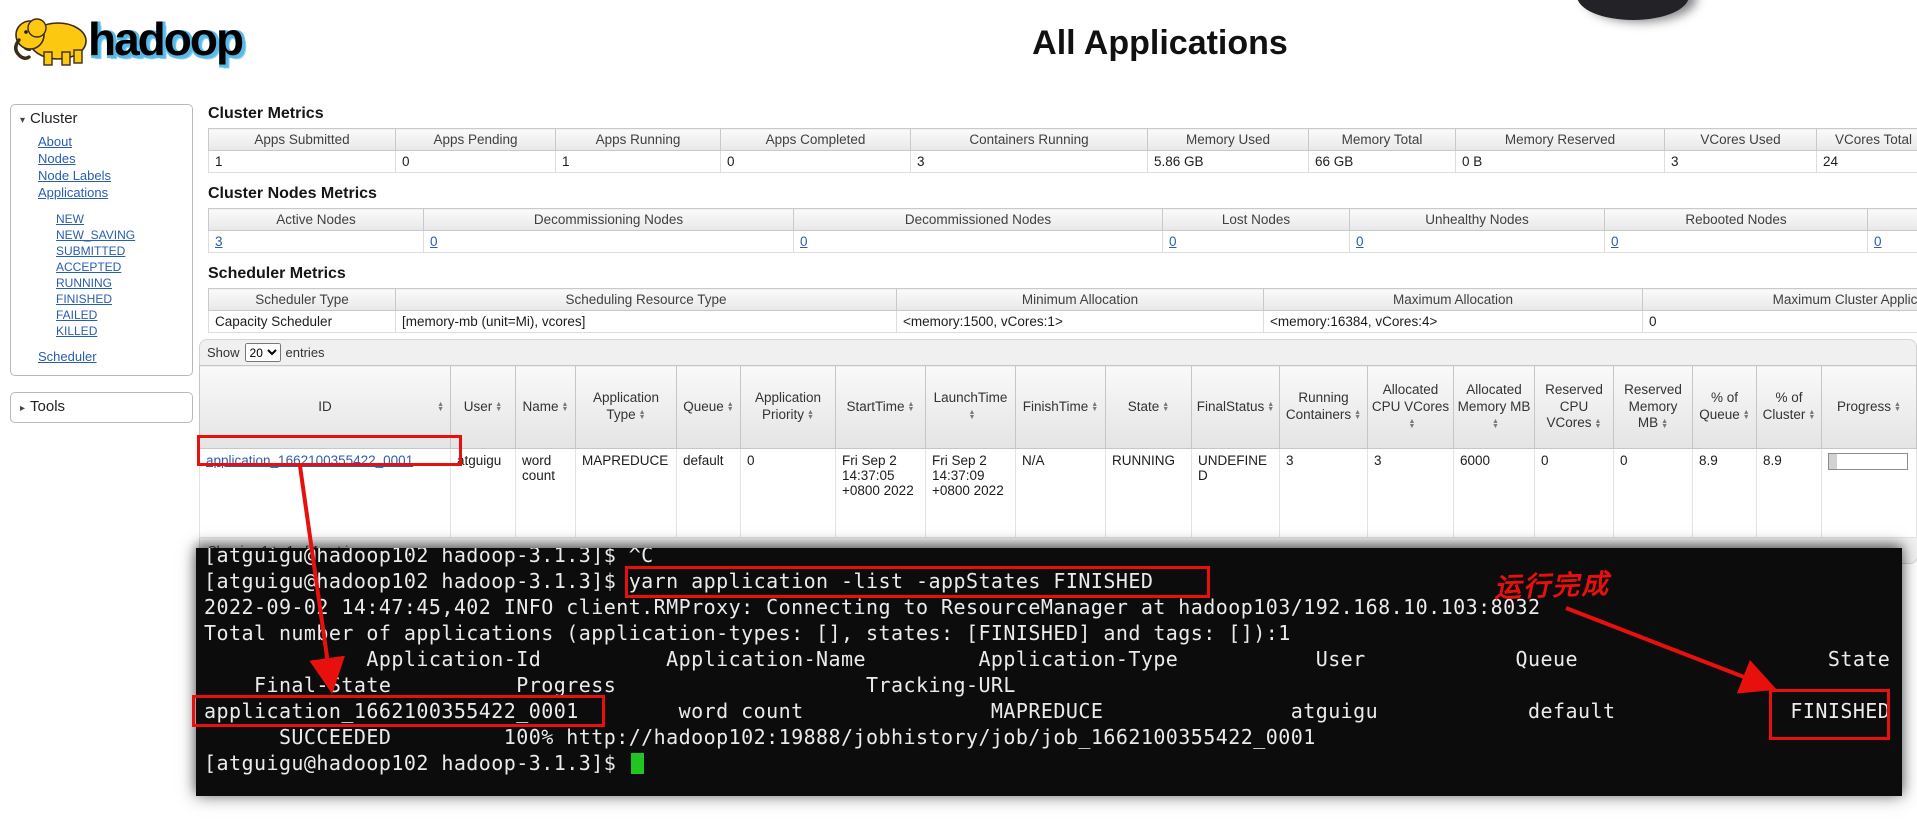  I want to click on val-scheduler-type: Capacity Scheduler, so click(302, 321).